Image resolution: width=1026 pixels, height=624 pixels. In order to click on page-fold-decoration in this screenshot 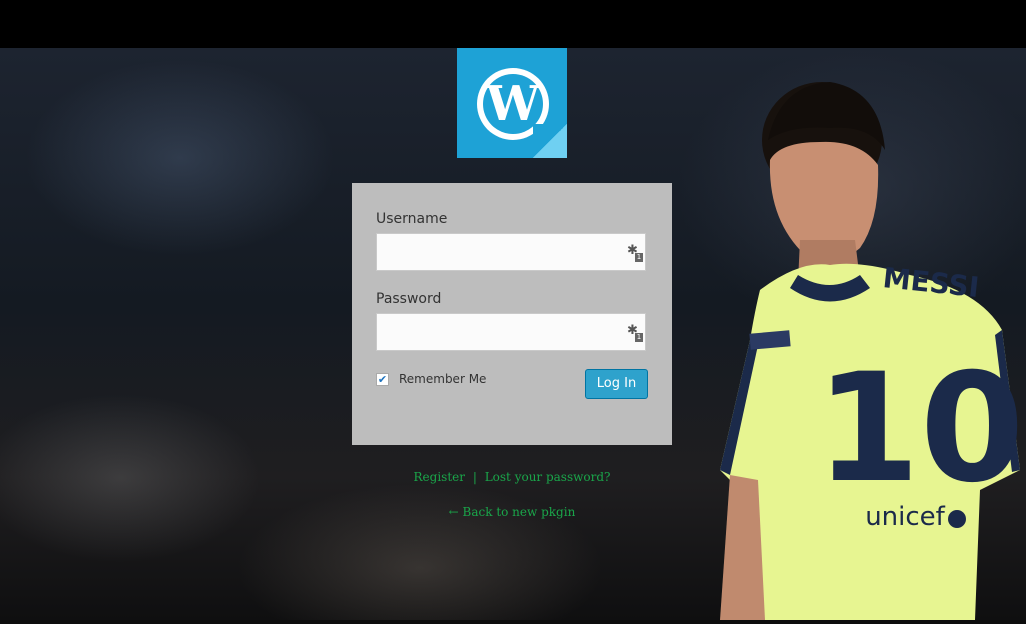, I will do `click(550, 141)`.